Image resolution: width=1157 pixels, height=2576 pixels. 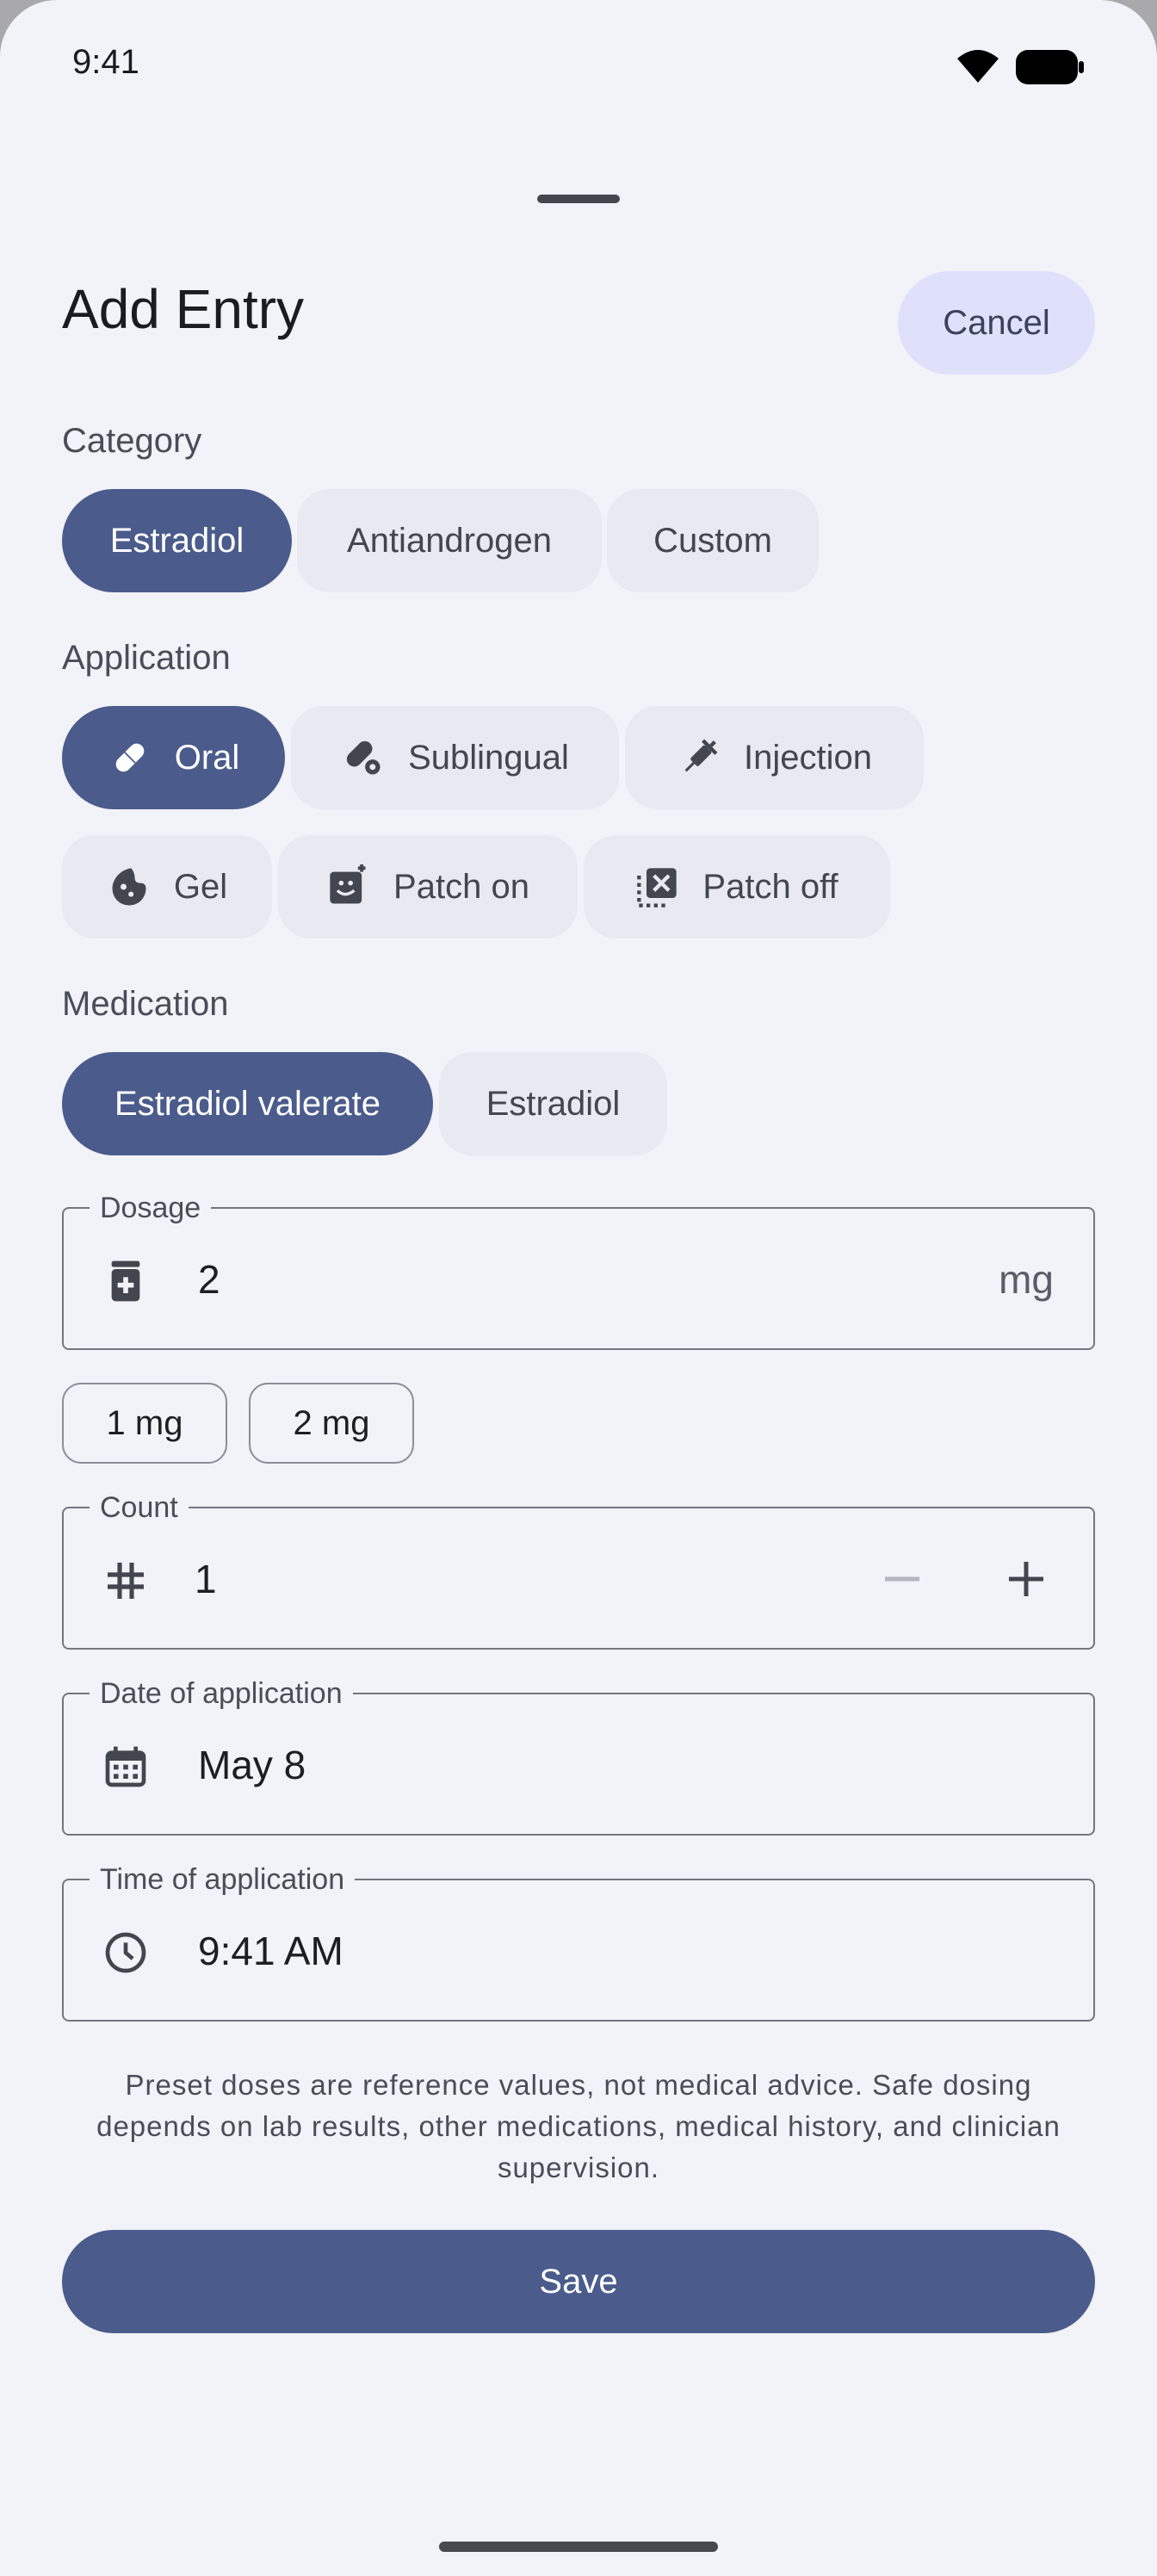 I want to click on chip-application-gel: Gel, so click(x=167, y=887).